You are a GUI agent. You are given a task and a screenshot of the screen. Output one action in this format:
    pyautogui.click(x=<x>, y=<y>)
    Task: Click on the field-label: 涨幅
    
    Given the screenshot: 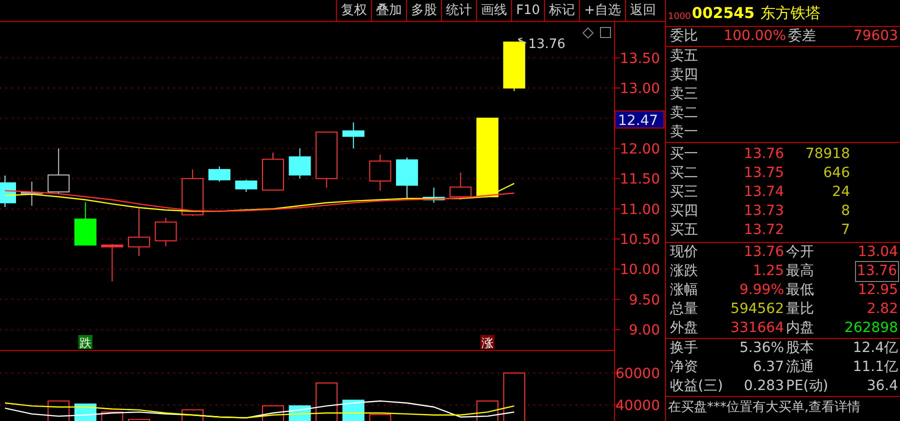 What is the action you would take?
    pyautogui.click(x=684, y=290)
    